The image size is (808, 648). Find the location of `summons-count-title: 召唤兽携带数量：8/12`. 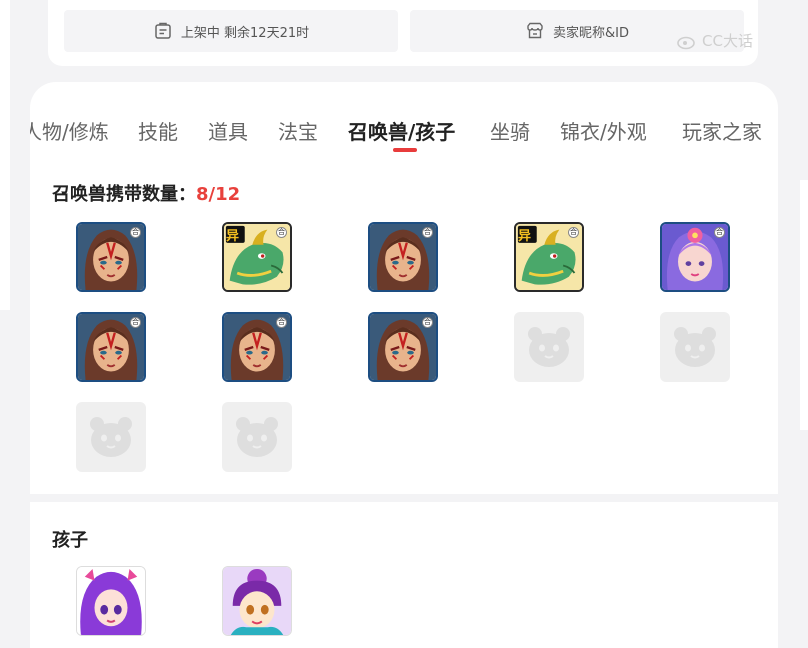

summons-count-title: 召唤兽携带数量：8/12 is located at coordinates (146, 193).